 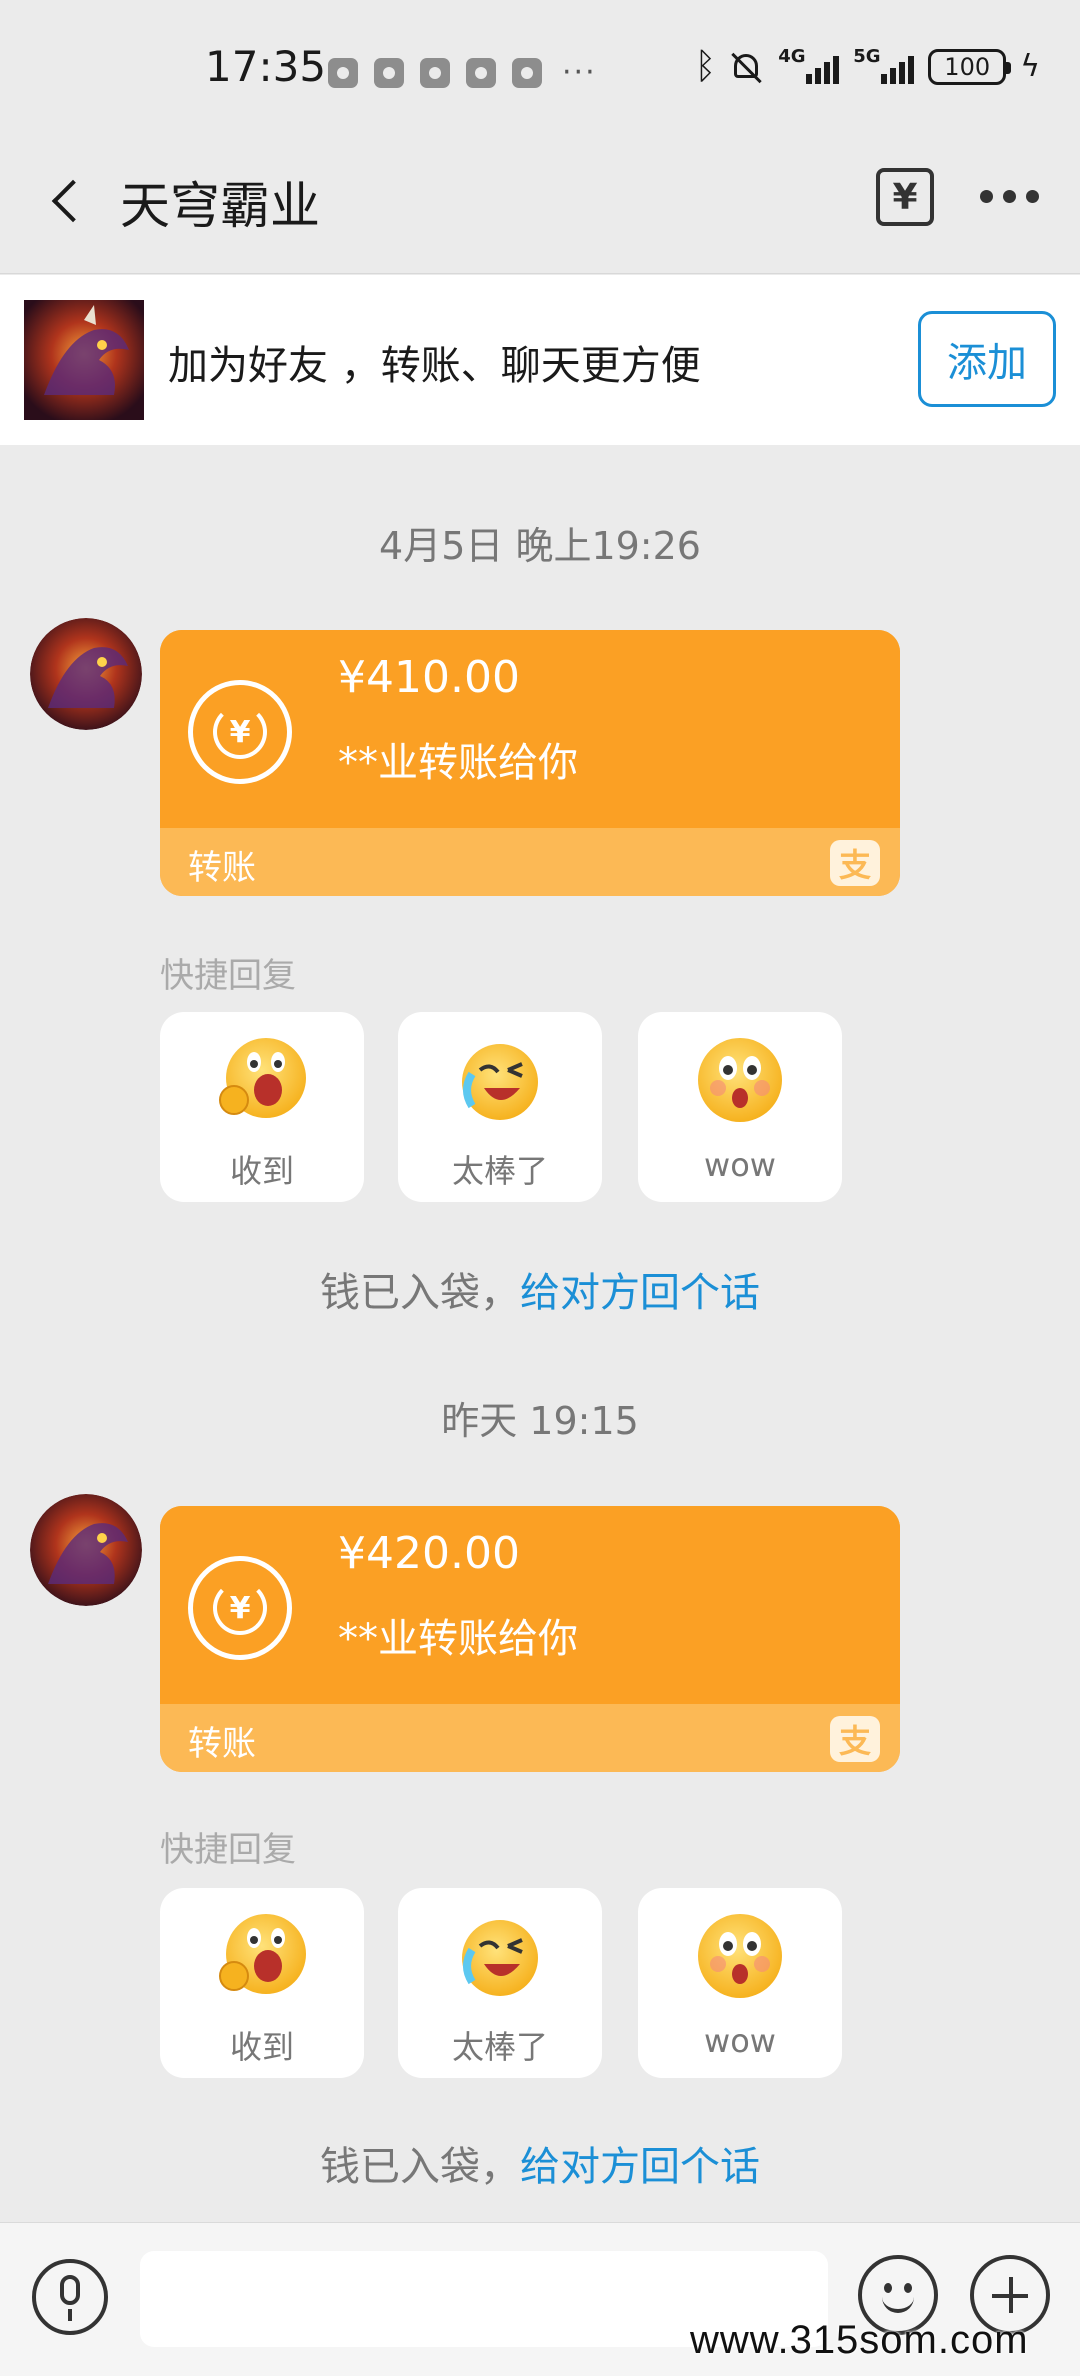 What do you see at coordinates (905, 197) in the screenshot?
I see `transfer-icon: ¥` at bounding box center [905, 197].